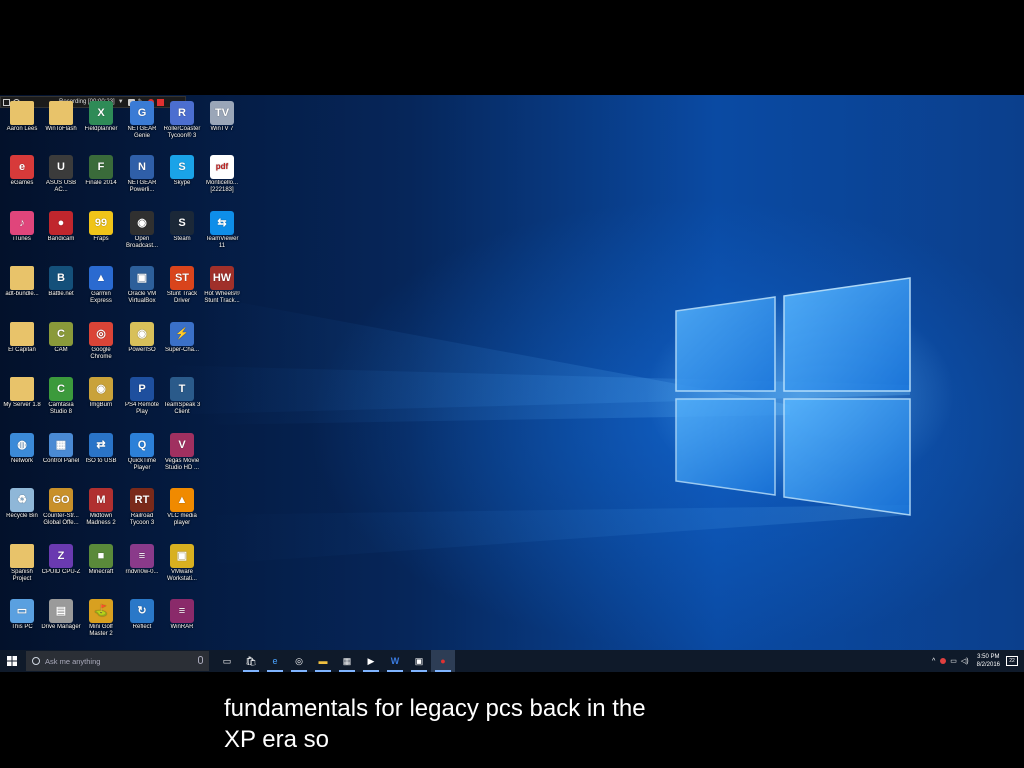 This screenshot has height=768, width=1024. Describe the element at coordinates (61, 338) in the screenshot. I see `desktop-icon: C CAM` at that location.